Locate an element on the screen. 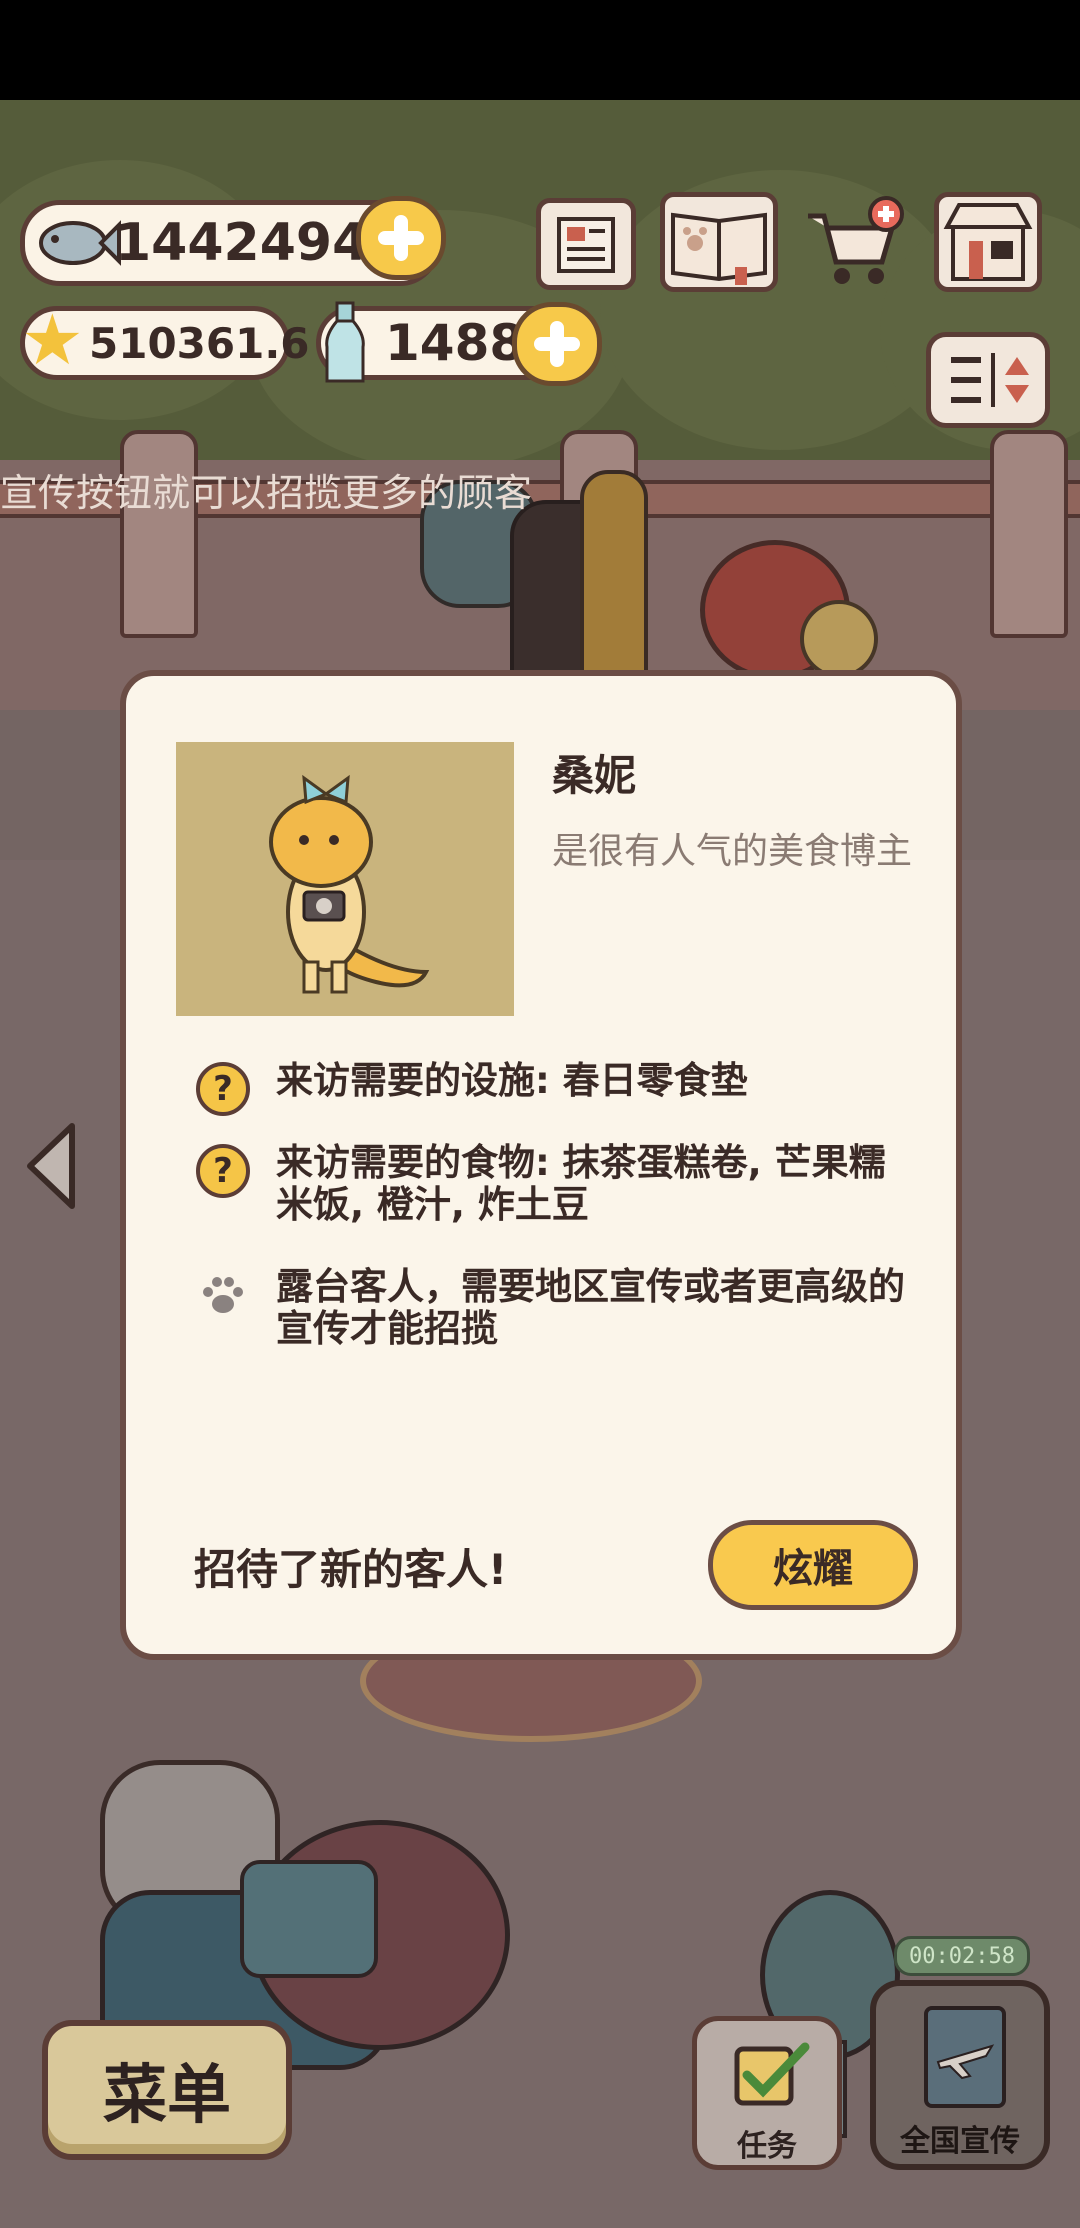 This screenshot has height=2228, width=1080. customer-description: 是很有人气的美食博主 is located at coordinates (732, 851).